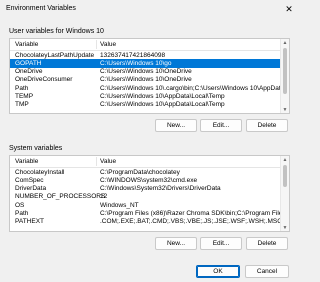  I want to click on row-variable: OneDrive, so click(29, 72).